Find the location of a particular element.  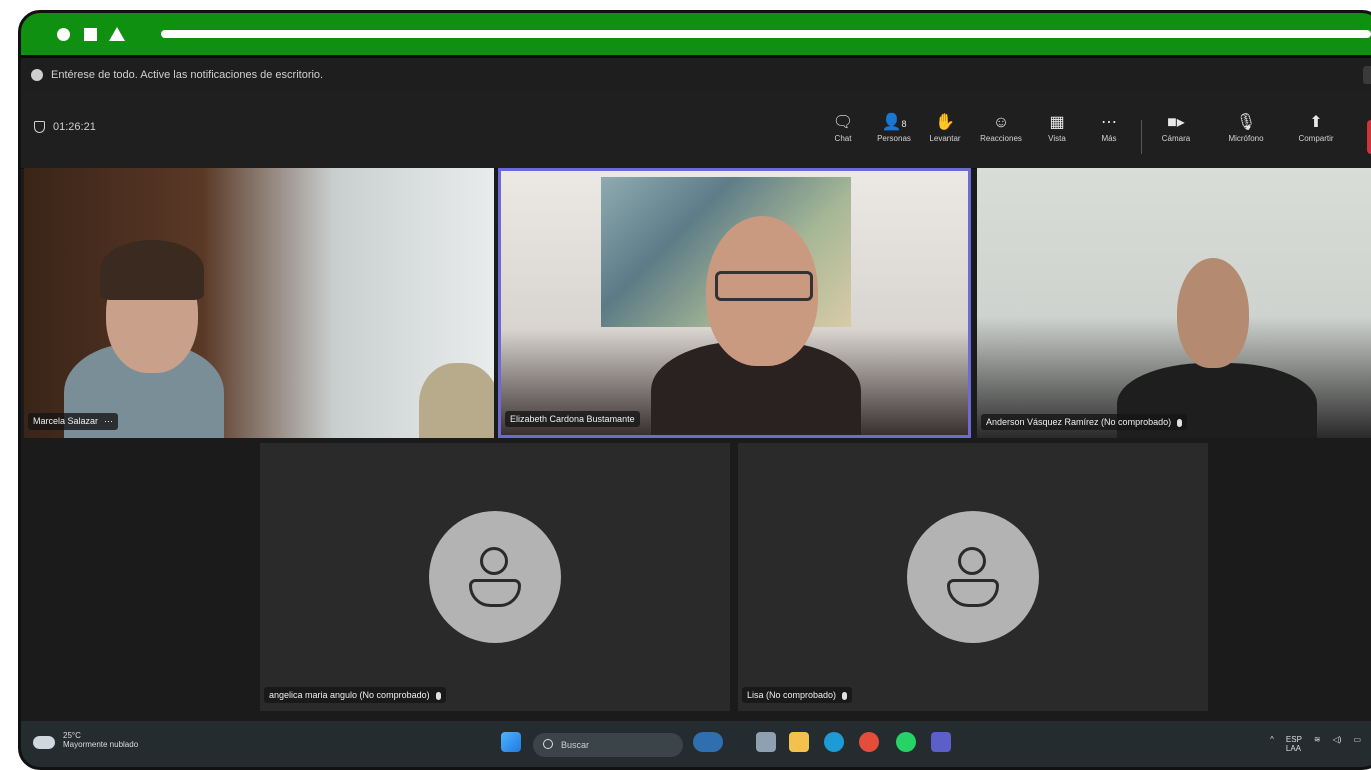

meeting-timer: 01:26:21 is located at coordinates (65, 127).